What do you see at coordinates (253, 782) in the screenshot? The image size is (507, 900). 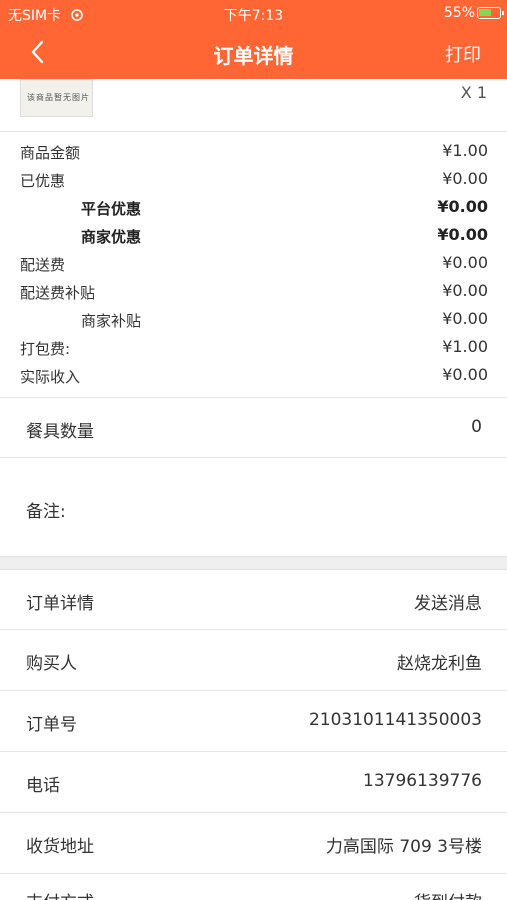 I see `detail-row-phone: 电话 13796139776` at bounding box center [253, 782].